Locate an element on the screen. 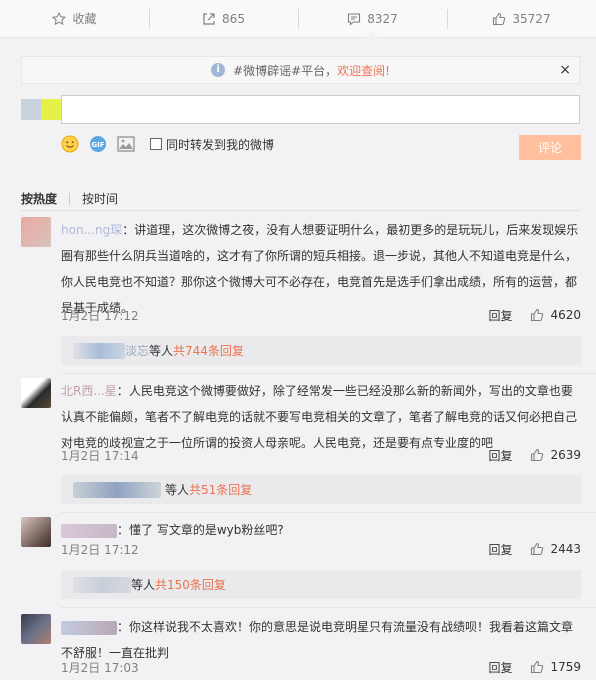 Image resolution: width=596 pixels, height=680 pixels. favorite-label: 收藏 is located at coordinates (84, 19).